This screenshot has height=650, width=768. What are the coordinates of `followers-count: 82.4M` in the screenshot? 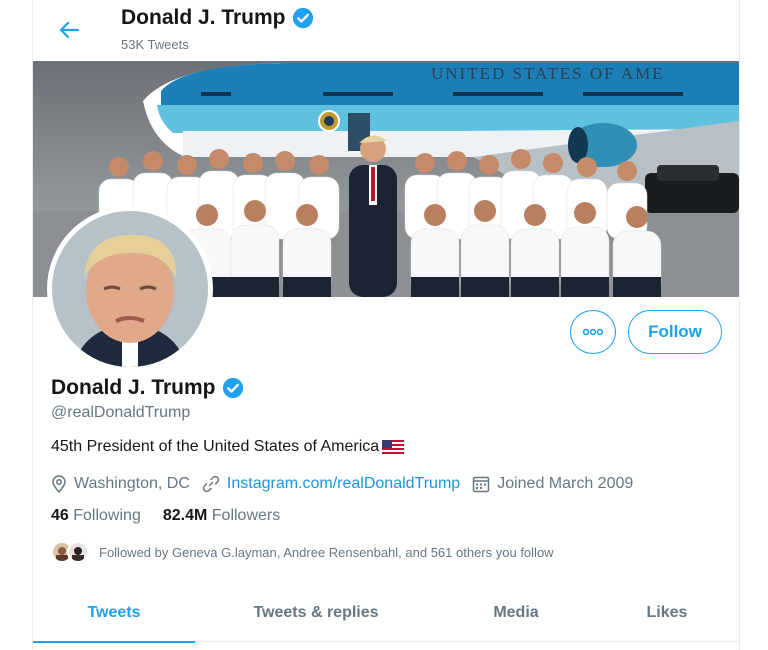 It's located at (185, 515).